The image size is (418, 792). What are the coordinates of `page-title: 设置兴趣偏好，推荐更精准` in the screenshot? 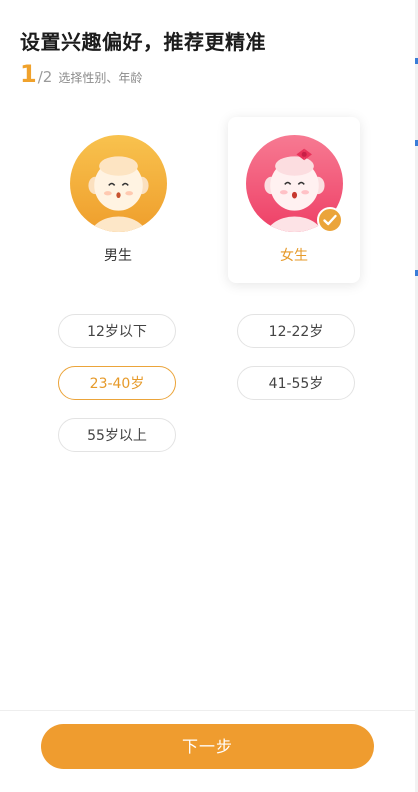 It's located at (143, 42).